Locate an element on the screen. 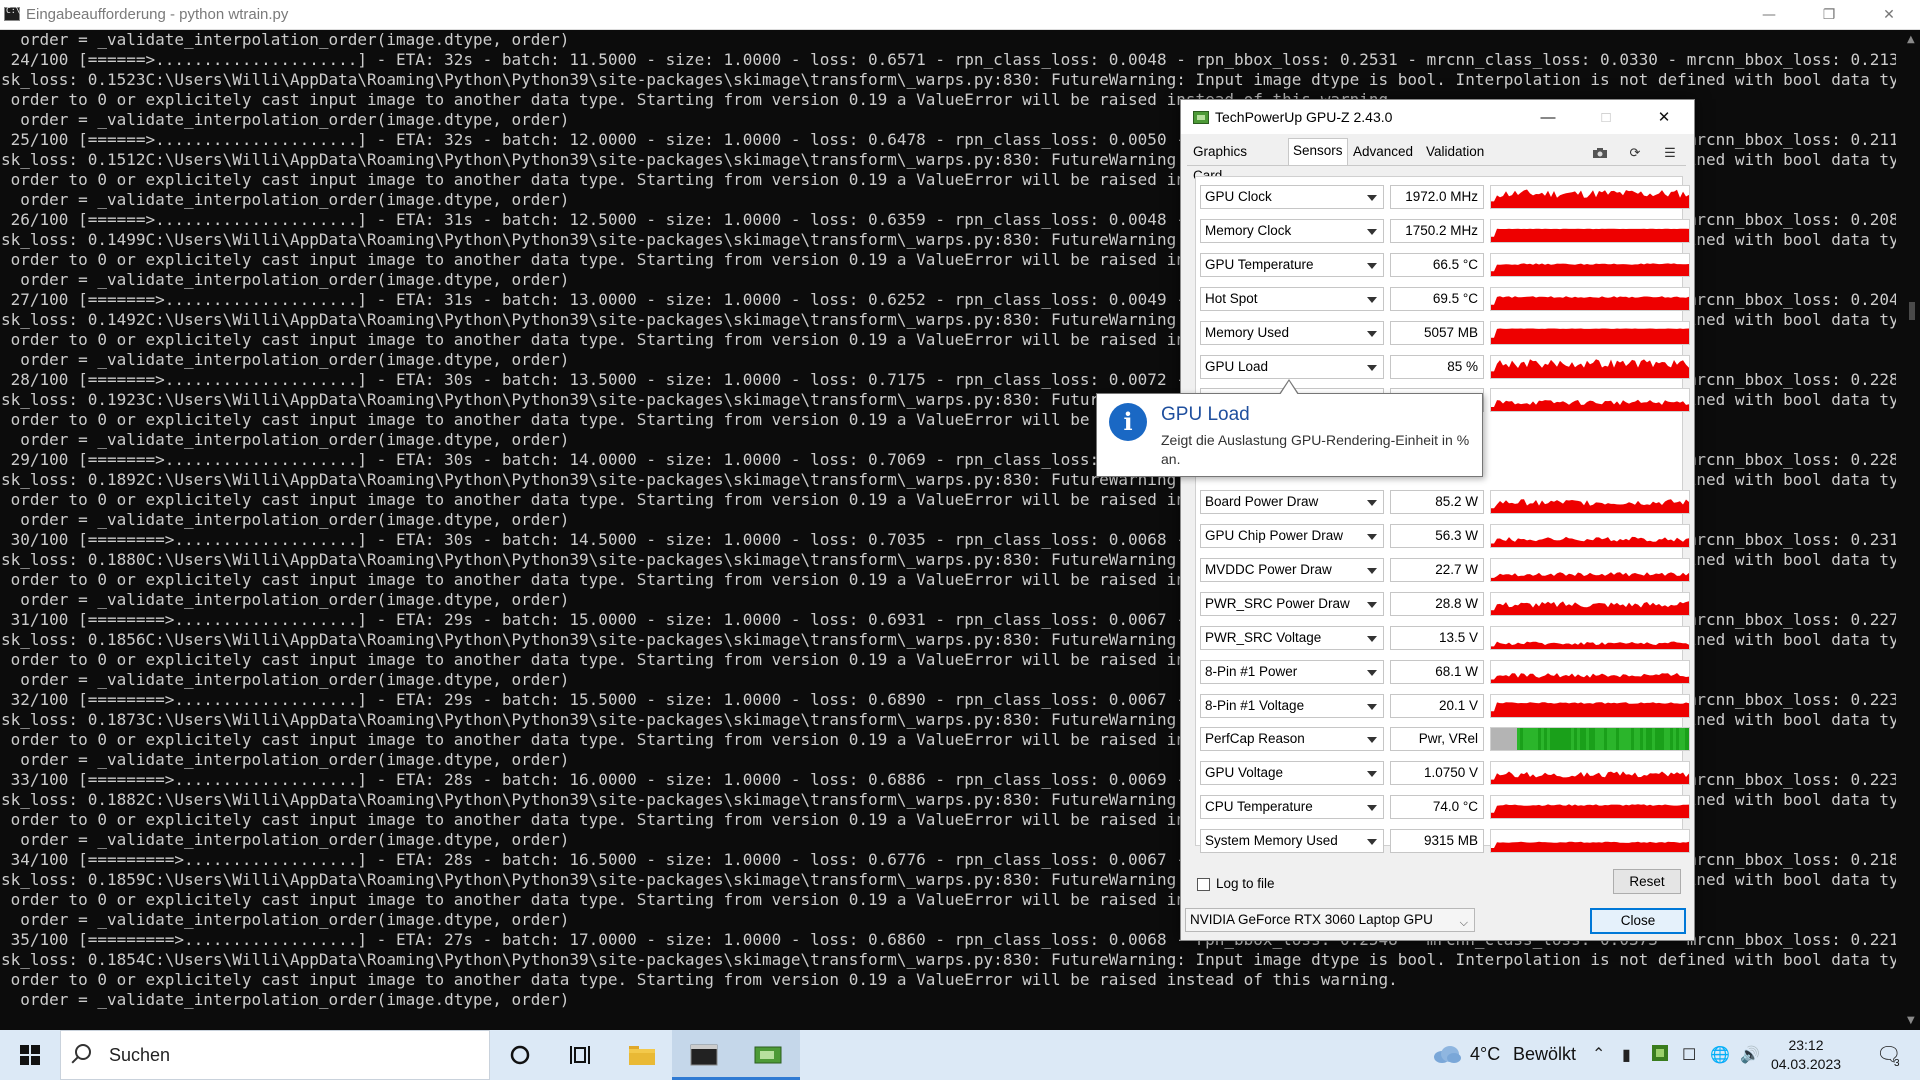  sensor-name-dropdown: GPU Temperature is located at coordinates (1292, 264).